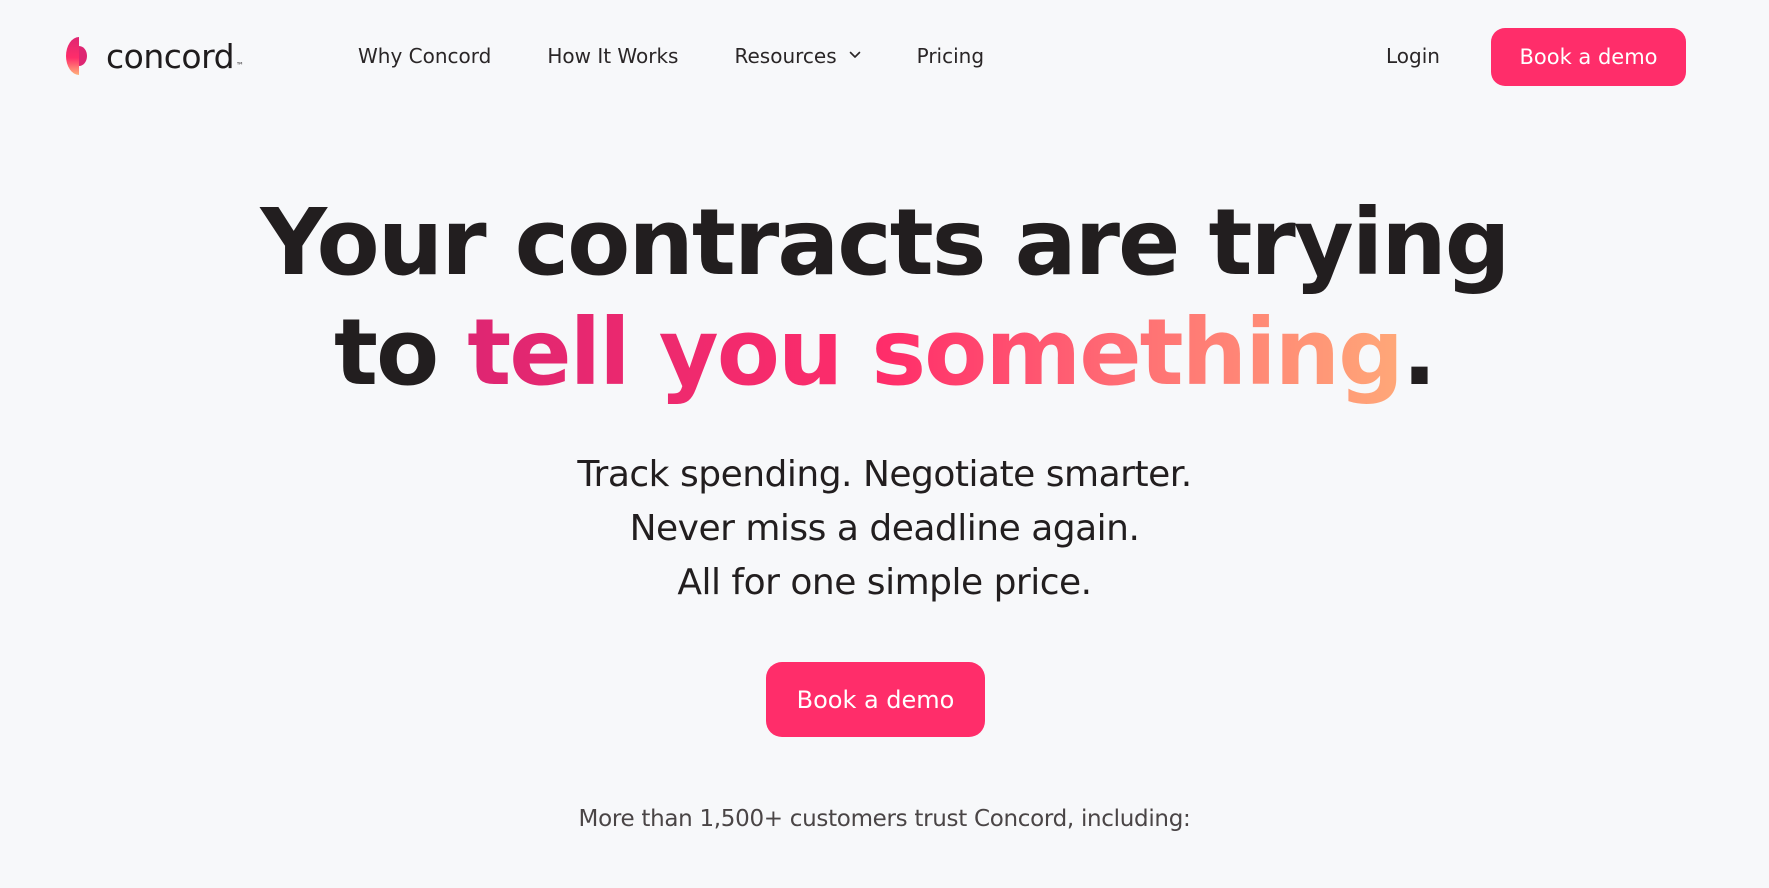 This screenshot has height=888, width=1769. I want to click on nav-item-label: Pricing, so click(950, 56).